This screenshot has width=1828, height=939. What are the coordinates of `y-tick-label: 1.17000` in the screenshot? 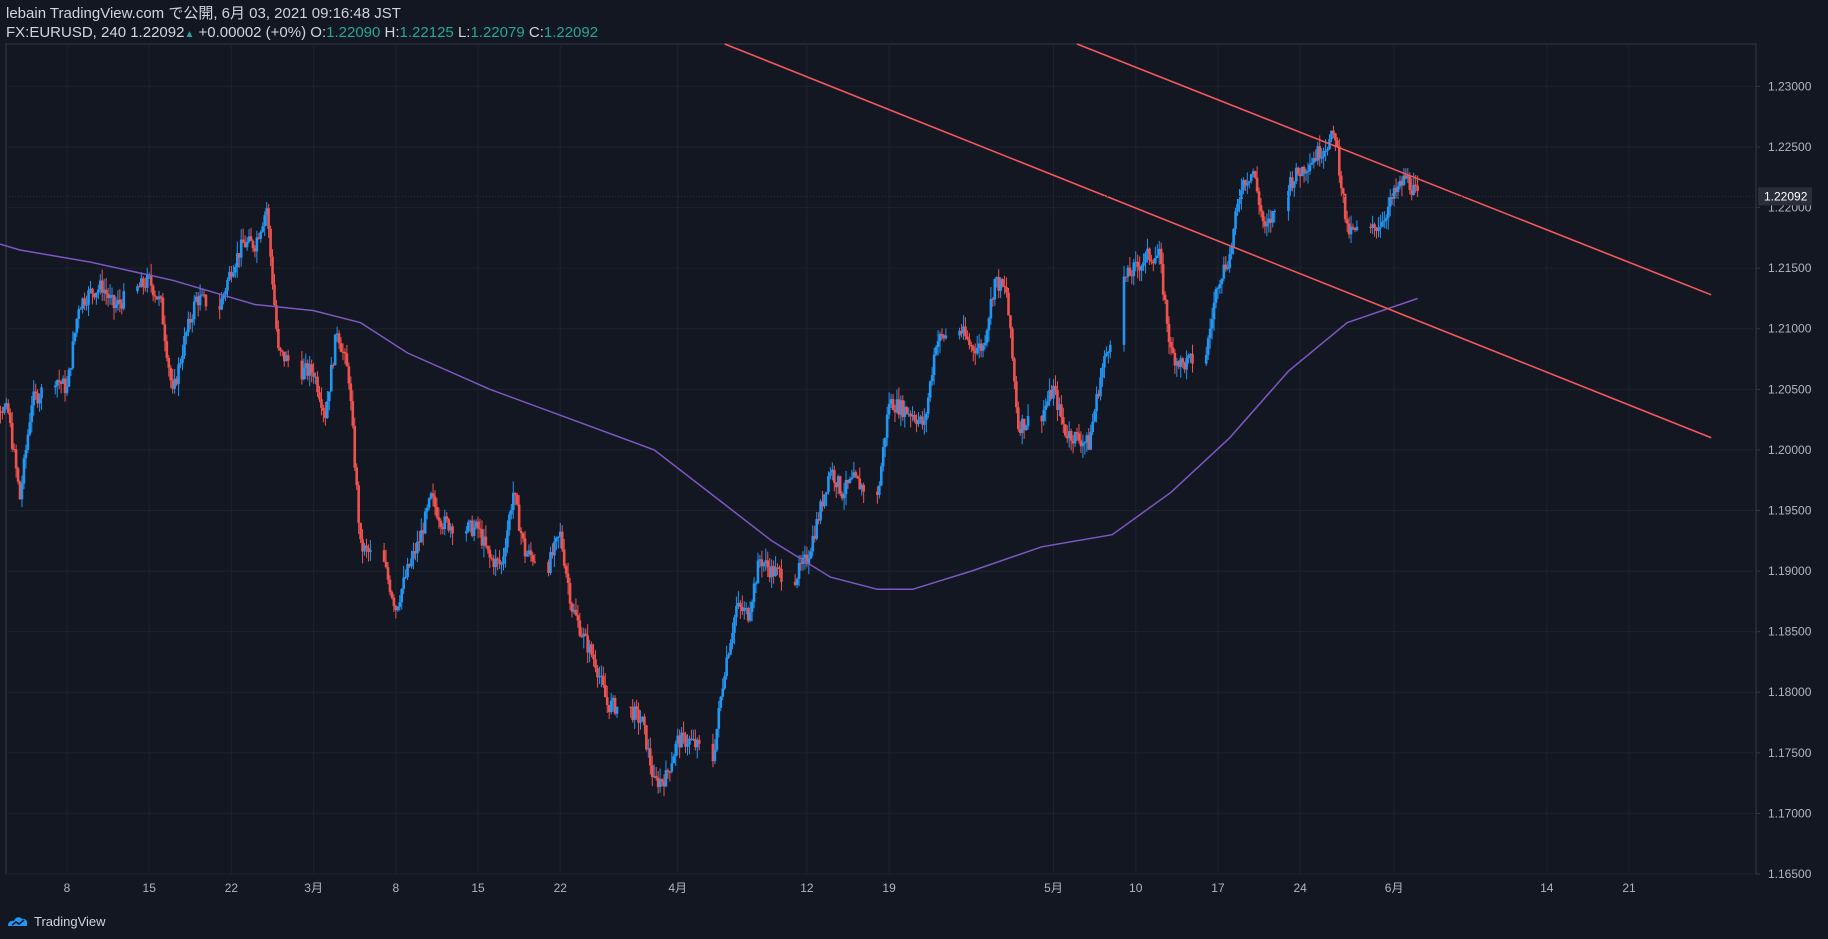 It's located at (1790, 813).